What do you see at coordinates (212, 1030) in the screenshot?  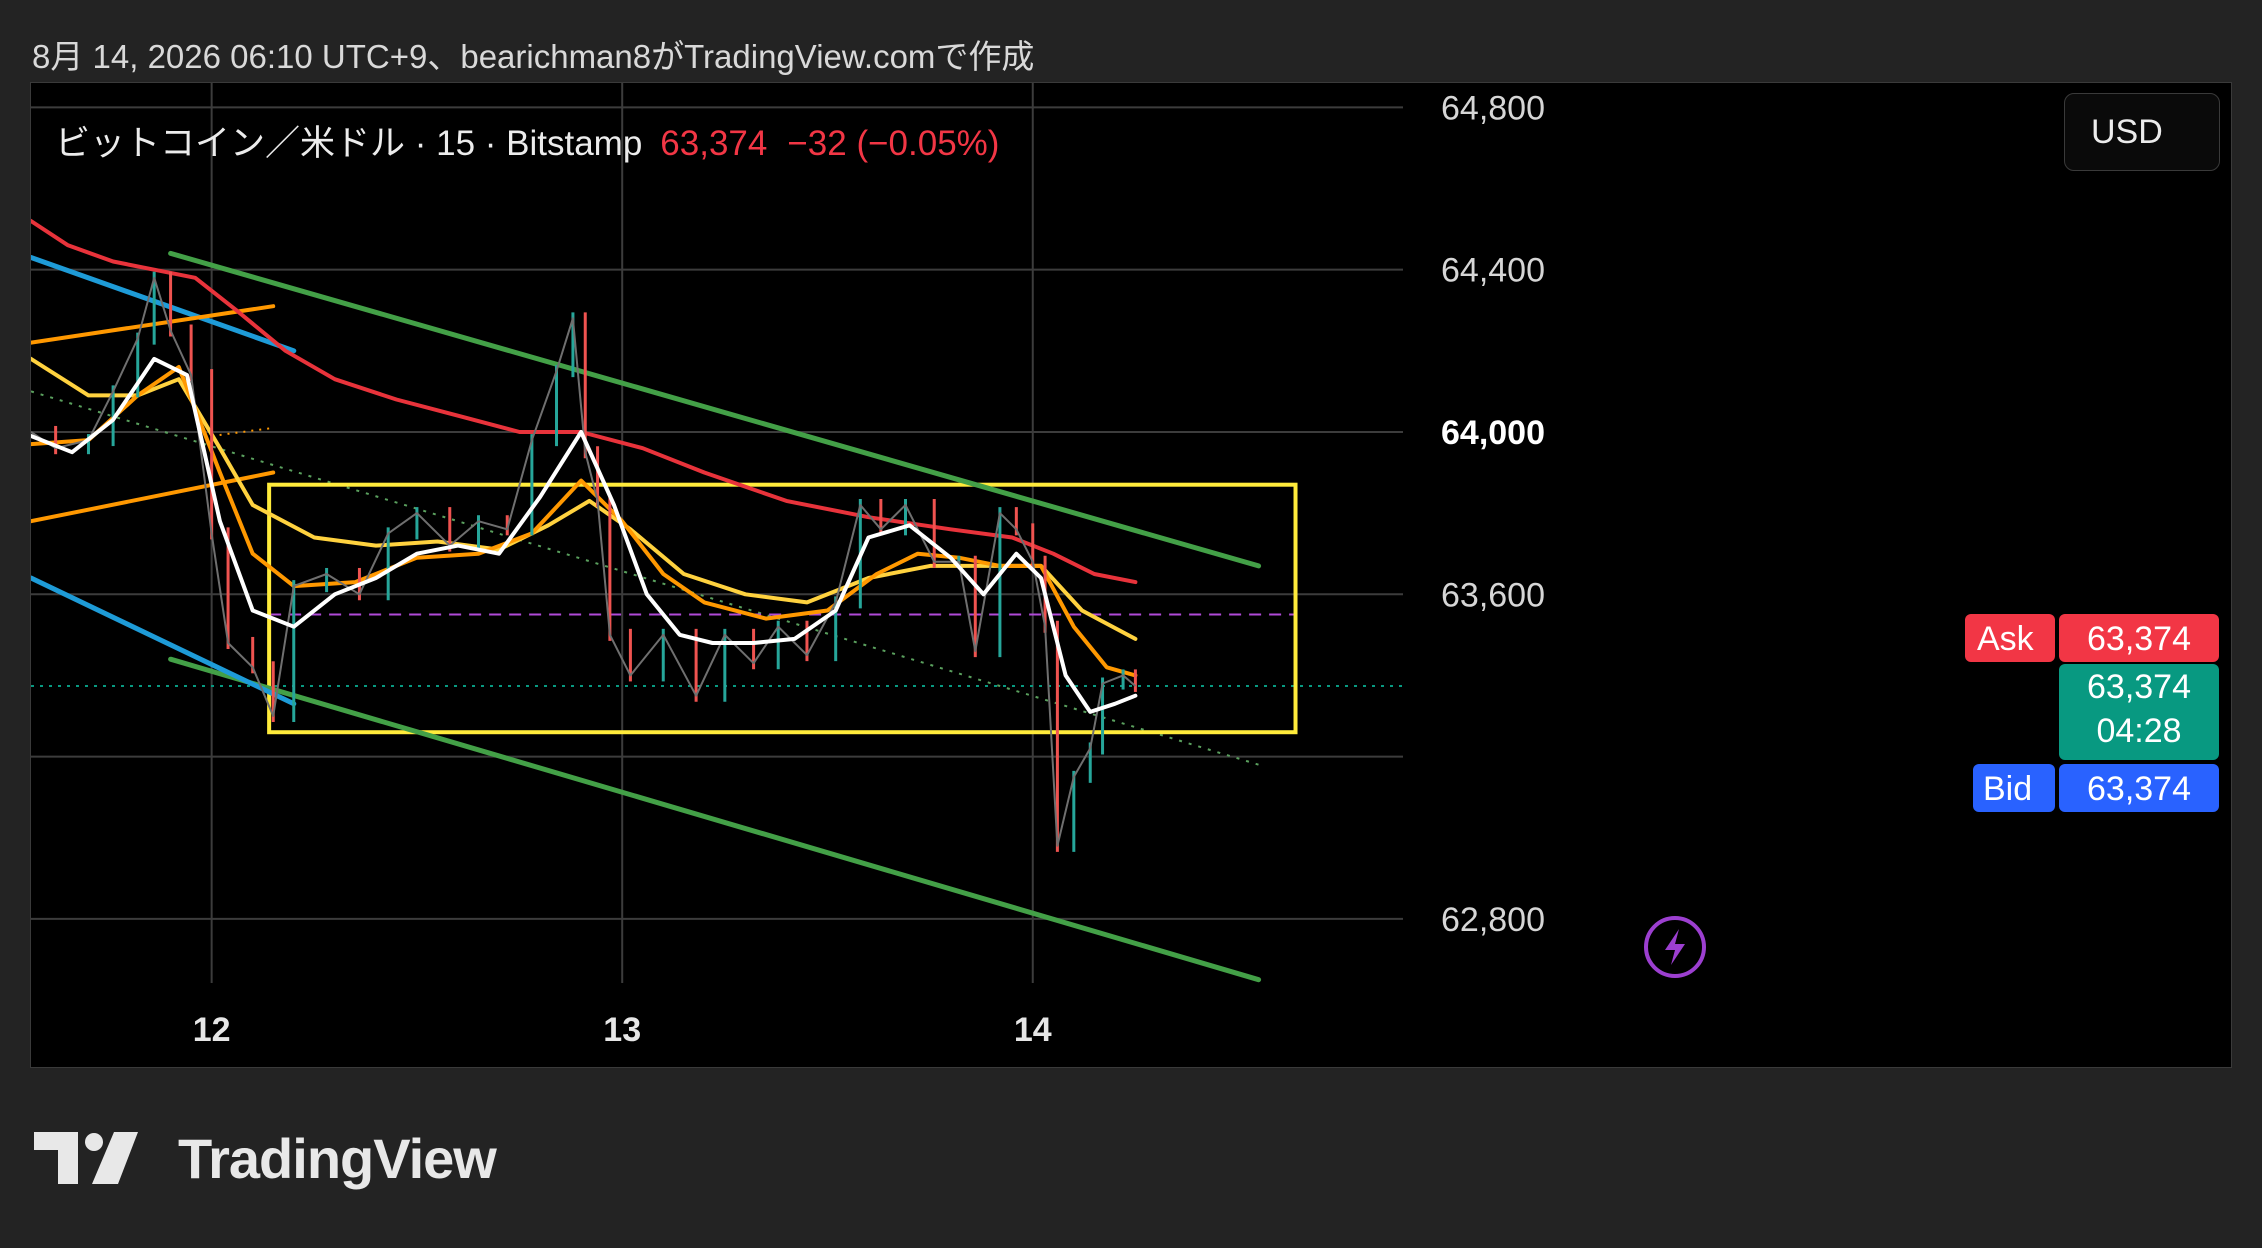 I see `x-tick-label: 12` at bounding box center [212, 1030].